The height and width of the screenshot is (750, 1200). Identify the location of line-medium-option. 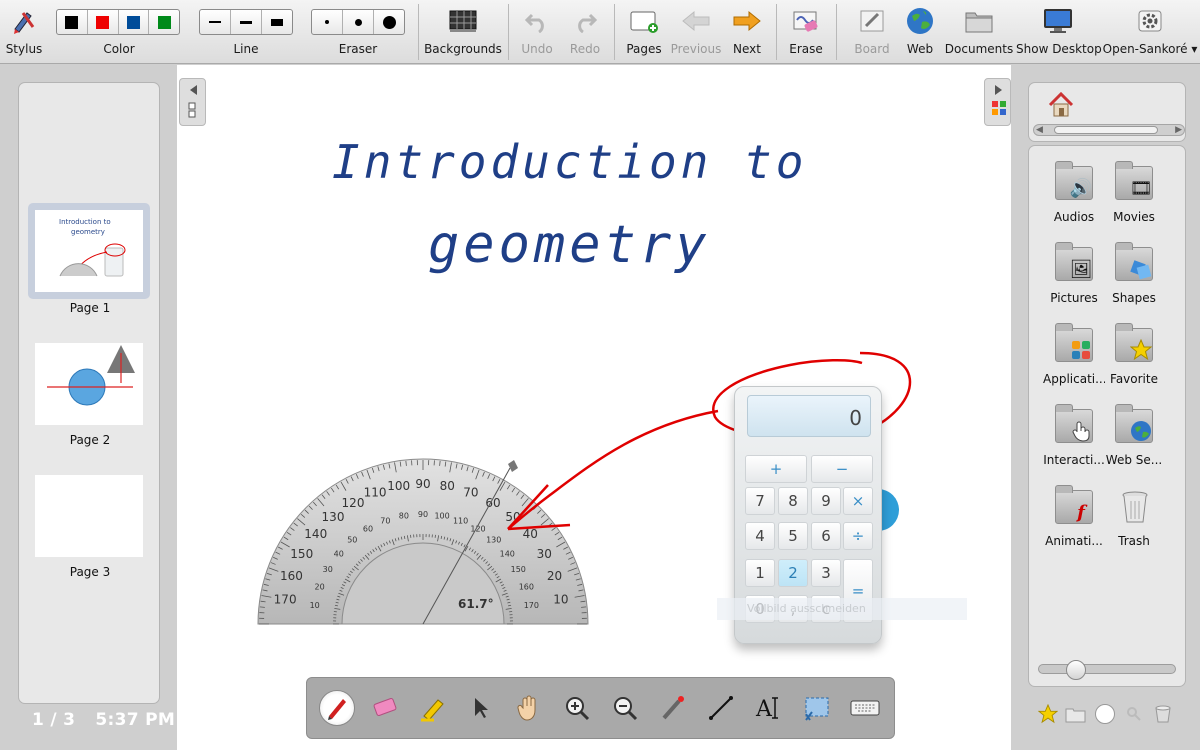
(246, 22).